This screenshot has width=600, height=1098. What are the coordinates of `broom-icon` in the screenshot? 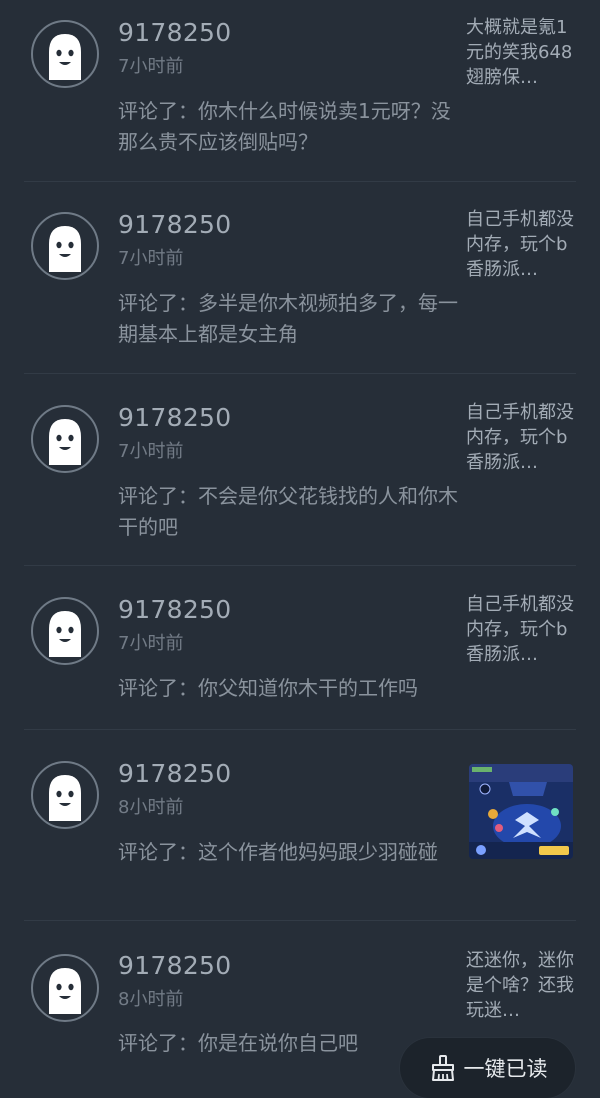 It's located at (442, 1068).